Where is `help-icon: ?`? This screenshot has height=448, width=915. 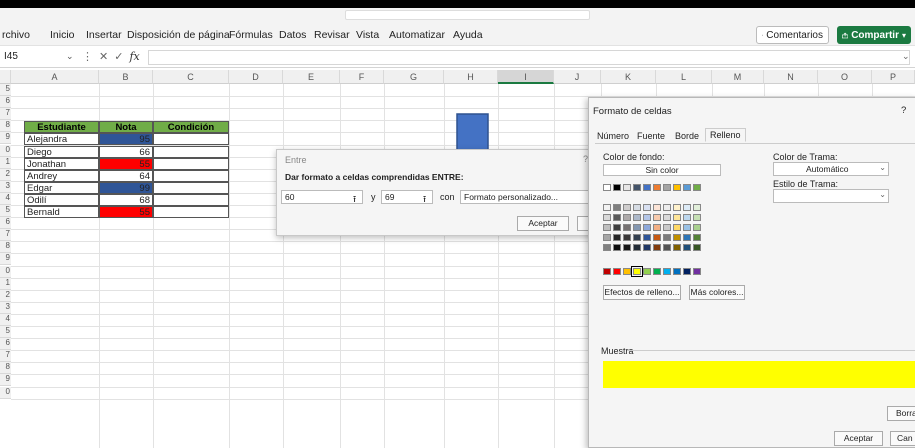 help-icon: ? is located at coordinates (903, 110).